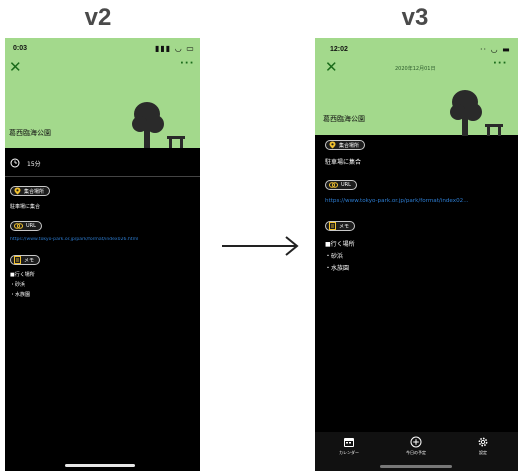  What do you see at coordinates (416, 442) in the screenshot?
I see `plus-circle-icon` at bounding box center [416, 442].